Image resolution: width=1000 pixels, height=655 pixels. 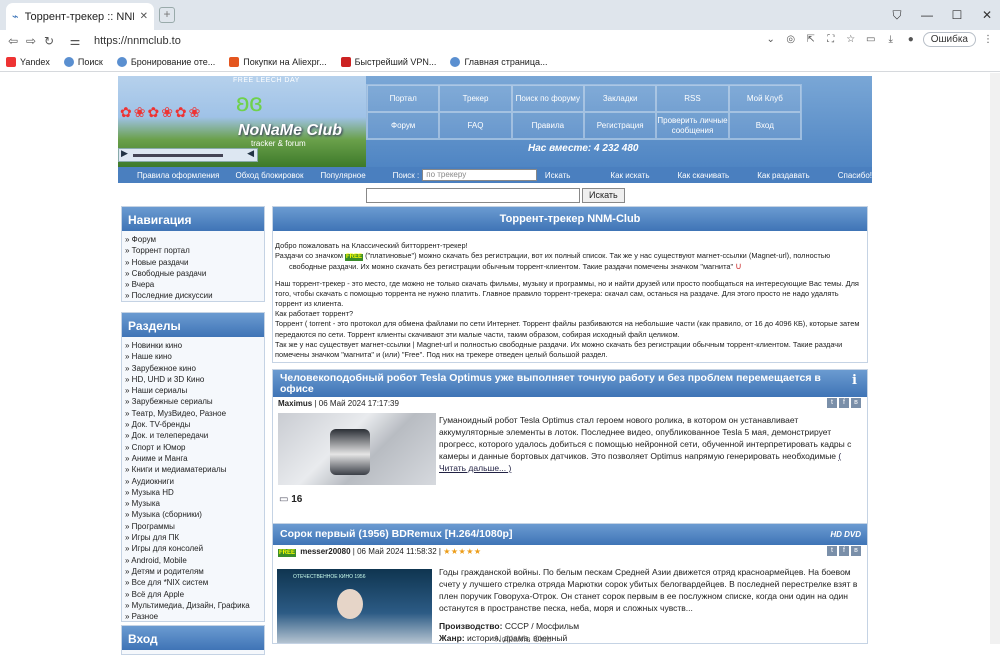 I want to click on section-item: » Новинки кино, so click(x=194, y=345).